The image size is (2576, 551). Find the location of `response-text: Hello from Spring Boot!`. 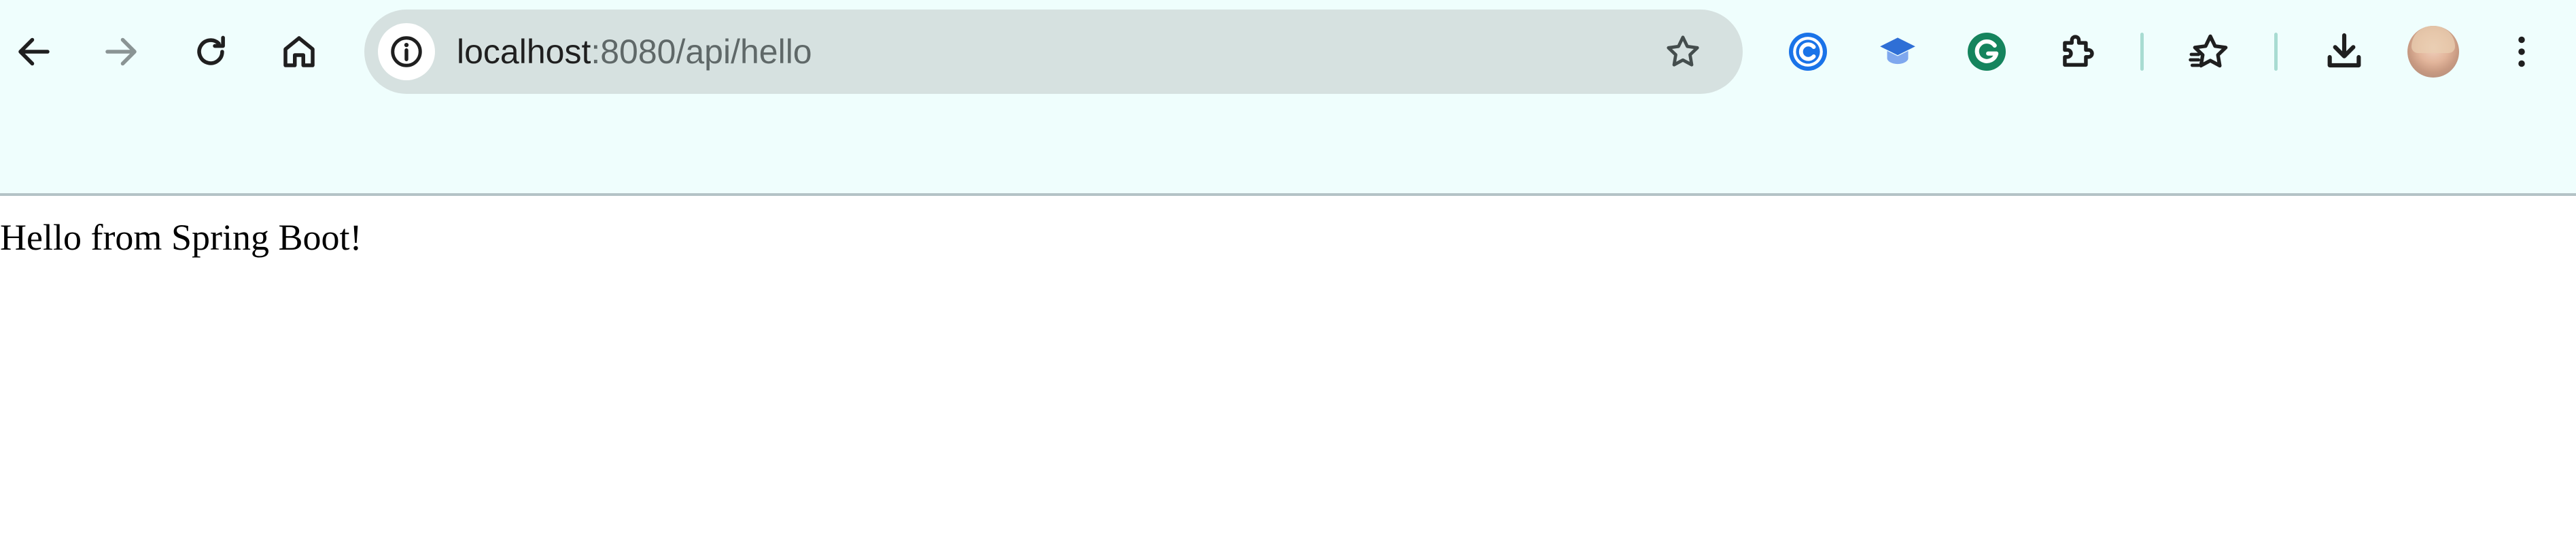

response-text: Hello from Spring Boot! is located at coordinates (181, 237).